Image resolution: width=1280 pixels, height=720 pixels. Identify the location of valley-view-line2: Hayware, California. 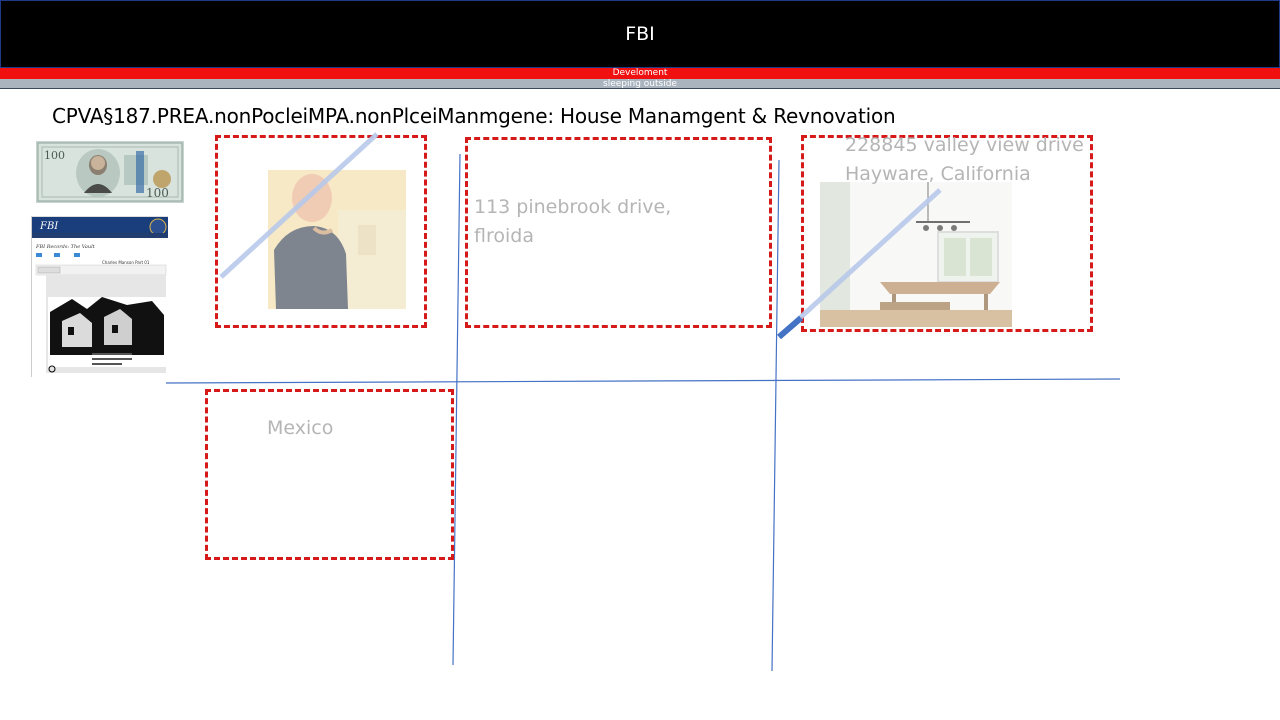
(938, 174).